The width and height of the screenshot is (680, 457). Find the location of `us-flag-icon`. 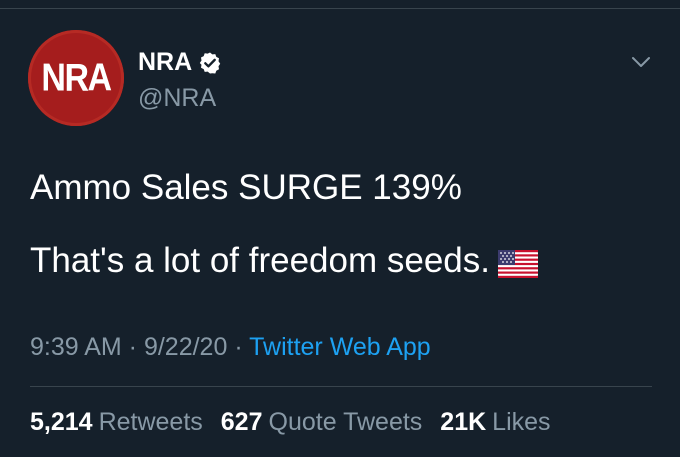

us-flag-icon is located at coordinates (517, 262).